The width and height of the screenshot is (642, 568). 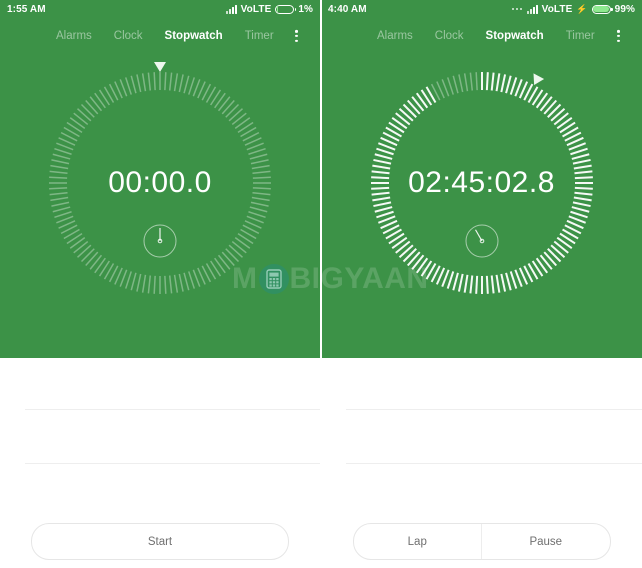 I want to click on pause-button: Pause, so click(x=545, y=541).